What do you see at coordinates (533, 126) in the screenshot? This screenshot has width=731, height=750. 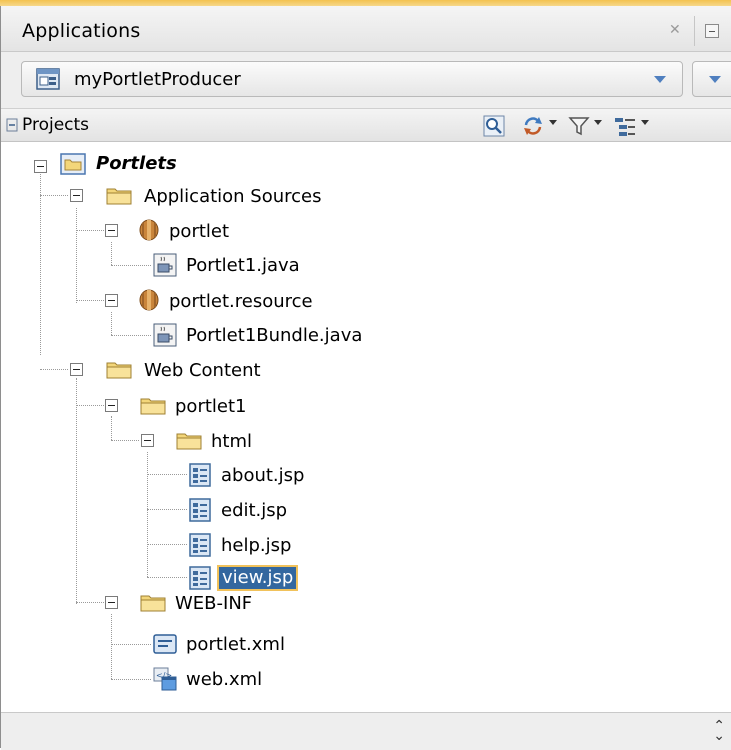 I see `sync-icon` at bounding box center [533, 126].